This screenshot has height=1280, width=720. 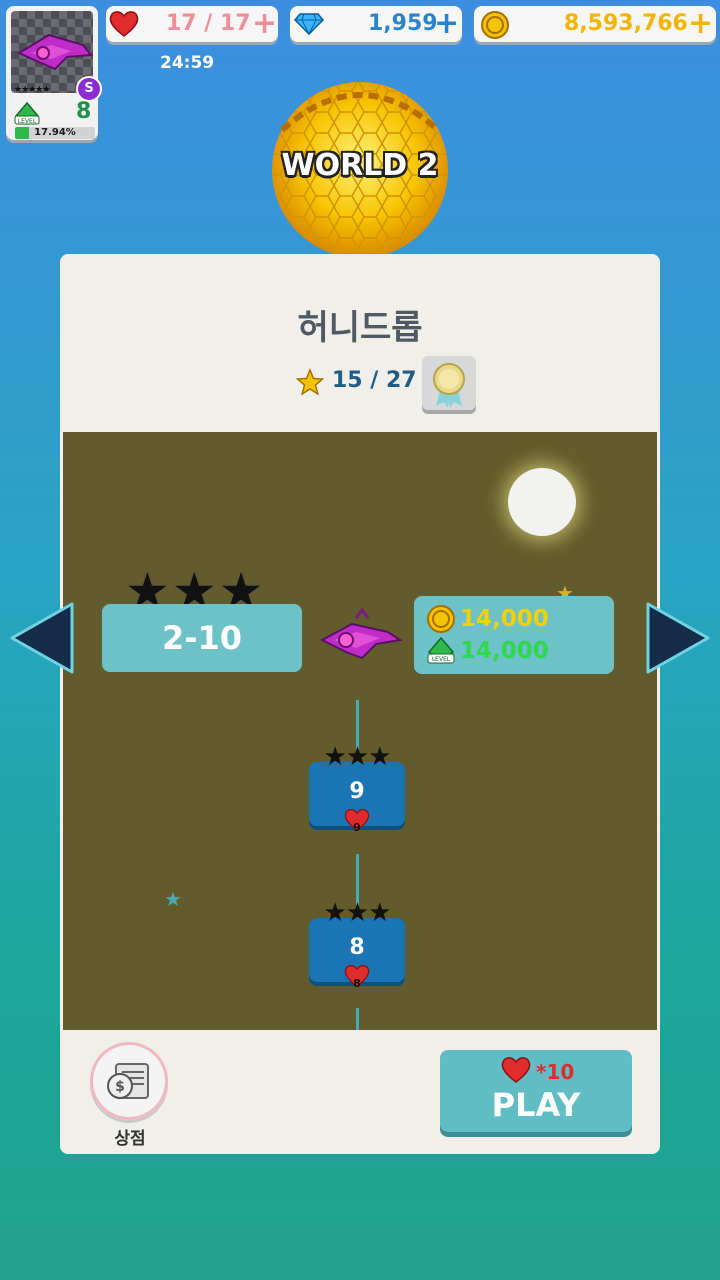 I want to click on gems-value: 1,959, so click(x=403, y=23).